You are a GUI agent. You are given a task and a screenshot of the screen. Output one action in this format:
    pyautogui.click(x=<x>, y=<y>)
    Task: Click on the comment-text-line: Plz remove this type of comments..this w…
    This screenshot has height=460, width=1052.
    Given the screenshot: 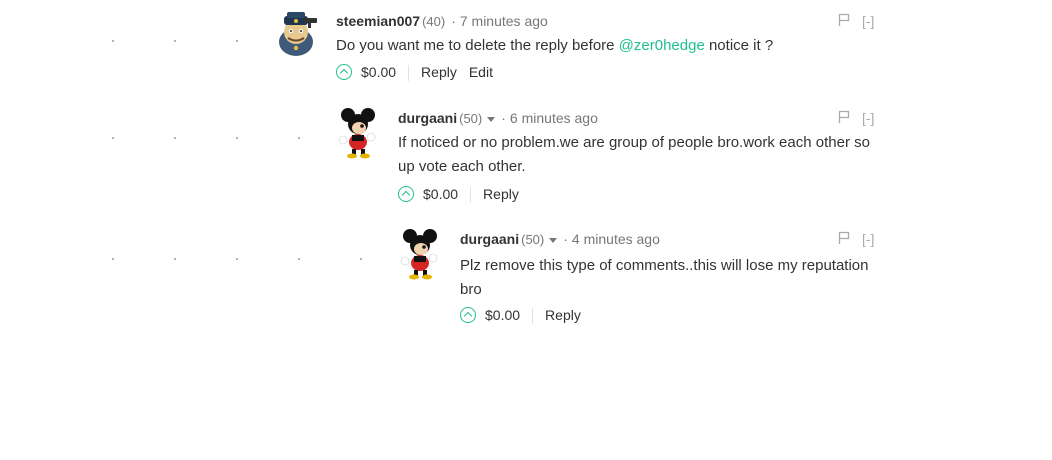 What is the action you would take?
    pyautogui.click(x=664, y=265)
    